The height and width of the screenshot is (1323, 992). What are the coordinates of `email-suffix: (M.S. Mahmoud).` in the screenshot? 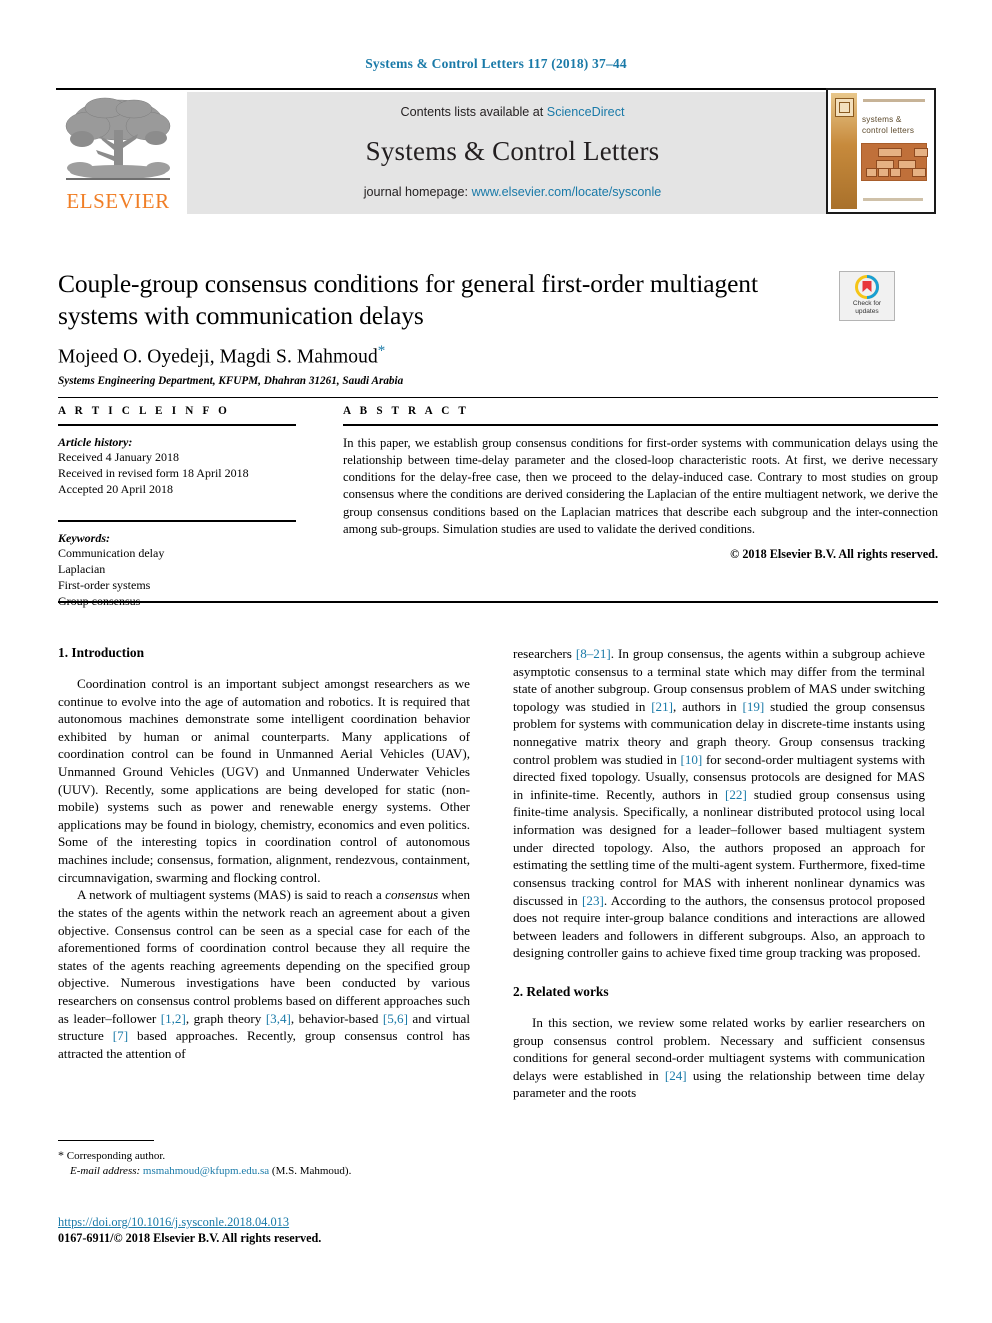 It's located at (310, 1171).